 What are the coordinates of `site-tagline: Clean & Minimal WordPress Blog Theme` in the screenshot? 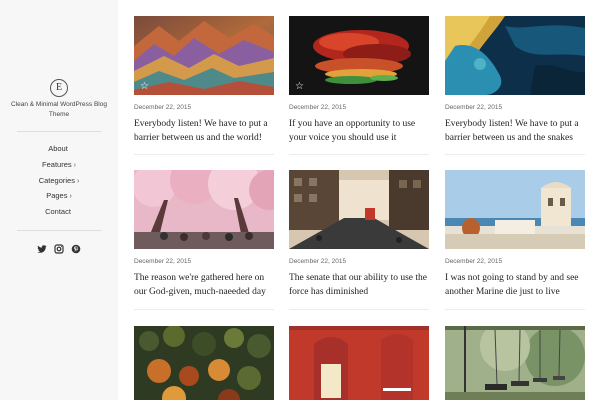 It's located at (59, 109).